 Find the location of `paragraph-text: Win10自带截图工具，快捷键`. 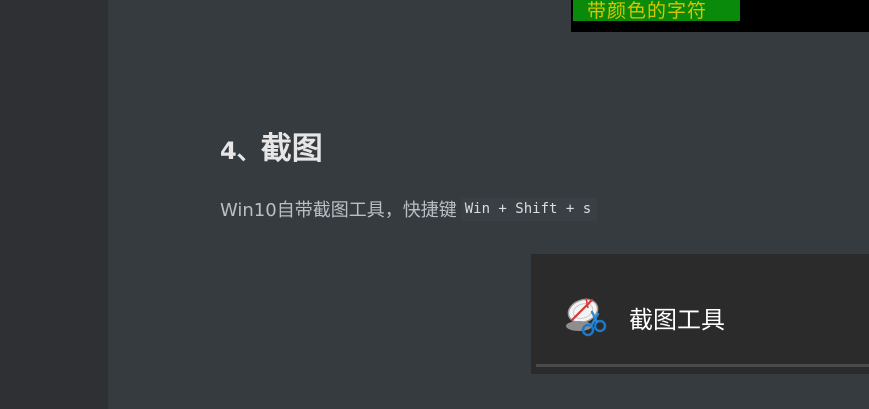

paragraph-text: Win10自带截图工具，快捷键 is located at coordinates (338, 210).